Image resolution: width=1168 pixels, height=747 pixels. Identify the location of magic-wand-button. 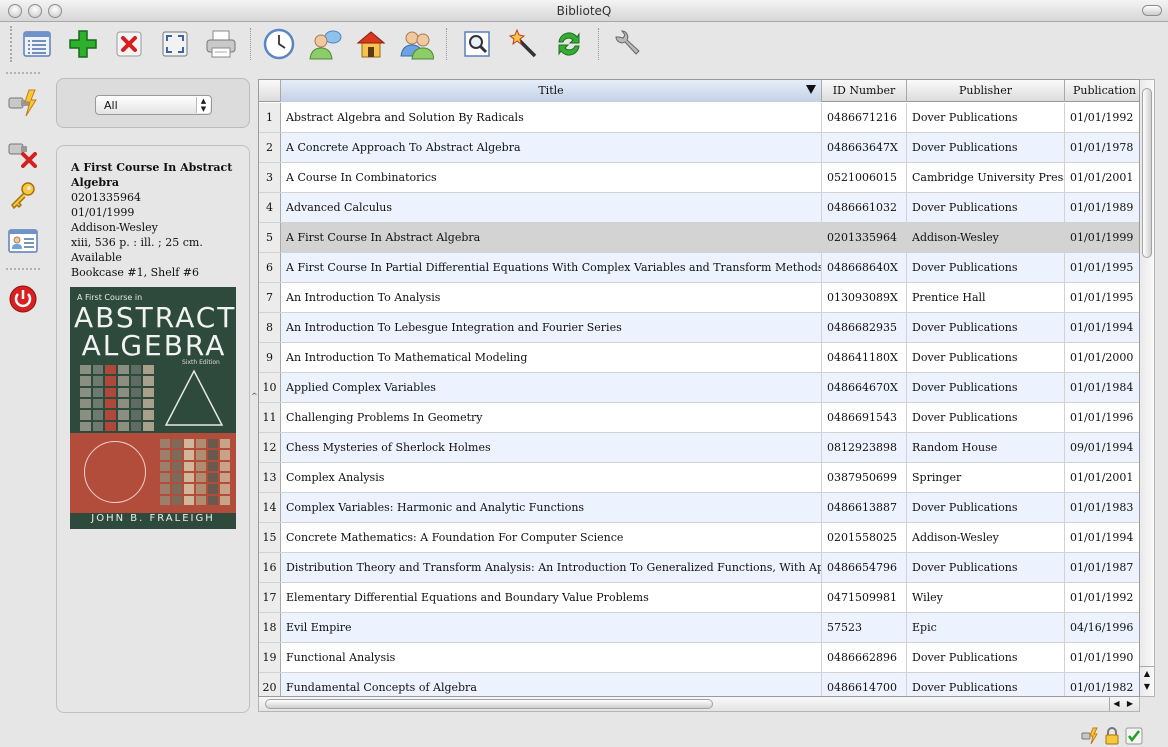
(523, 44).